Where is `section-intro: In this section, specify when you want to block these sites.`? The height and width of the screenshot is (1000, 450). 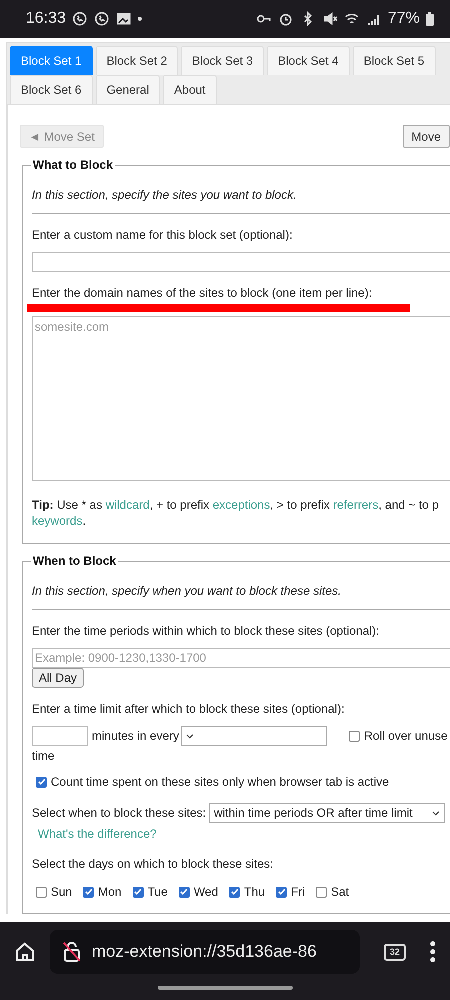
section-intro: In this section, specify when you want to block these sites. is located at coordinates (187, 591).